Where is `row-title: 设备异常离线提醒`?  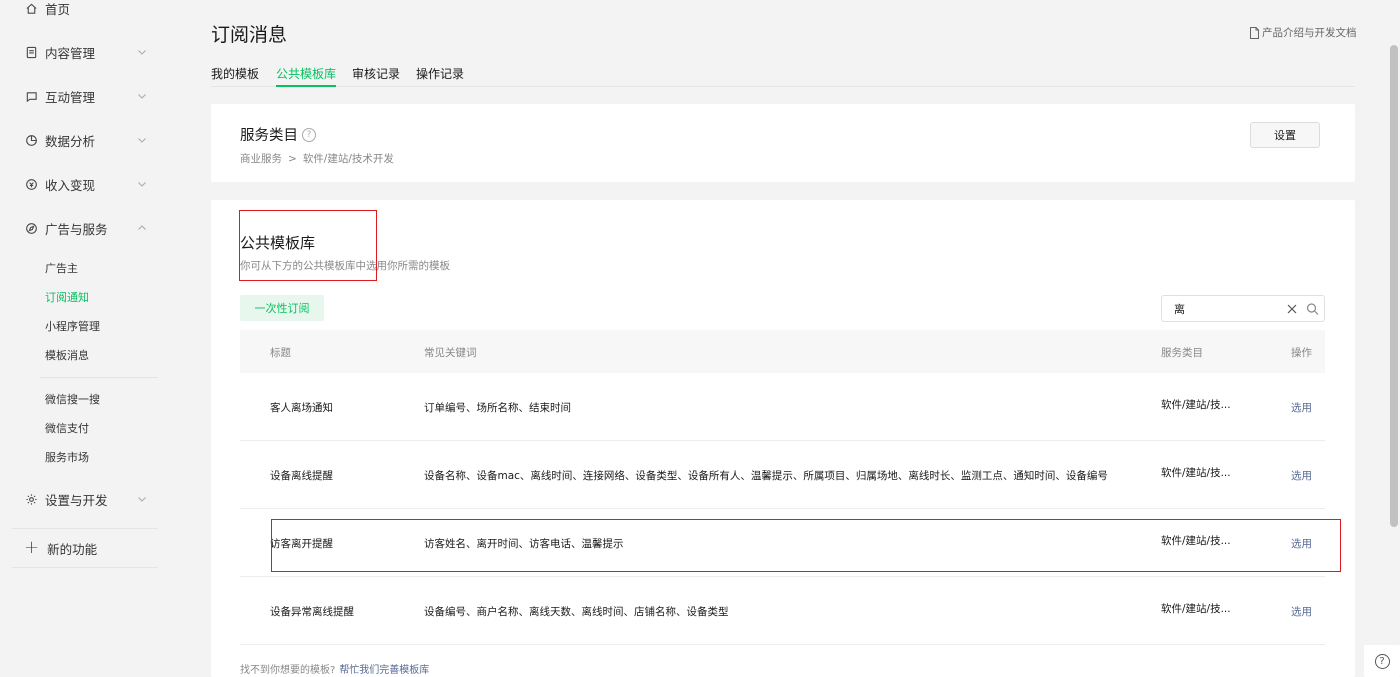 row-title: 设备异常离线提醒 is located at coordinates (312, 612).